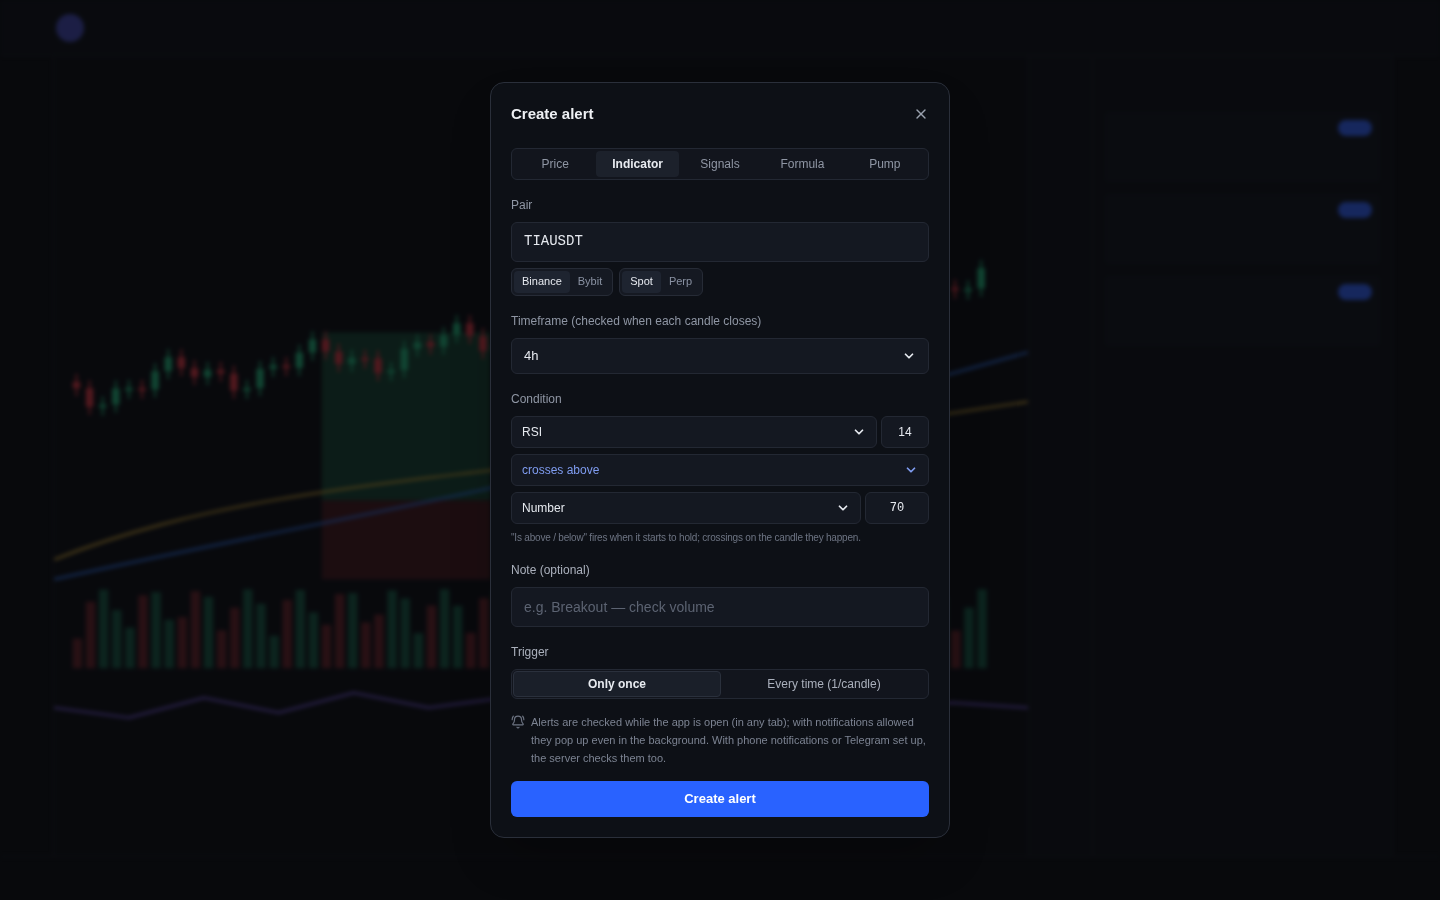  I want to click on tab: Indicator, so click(637, 163).